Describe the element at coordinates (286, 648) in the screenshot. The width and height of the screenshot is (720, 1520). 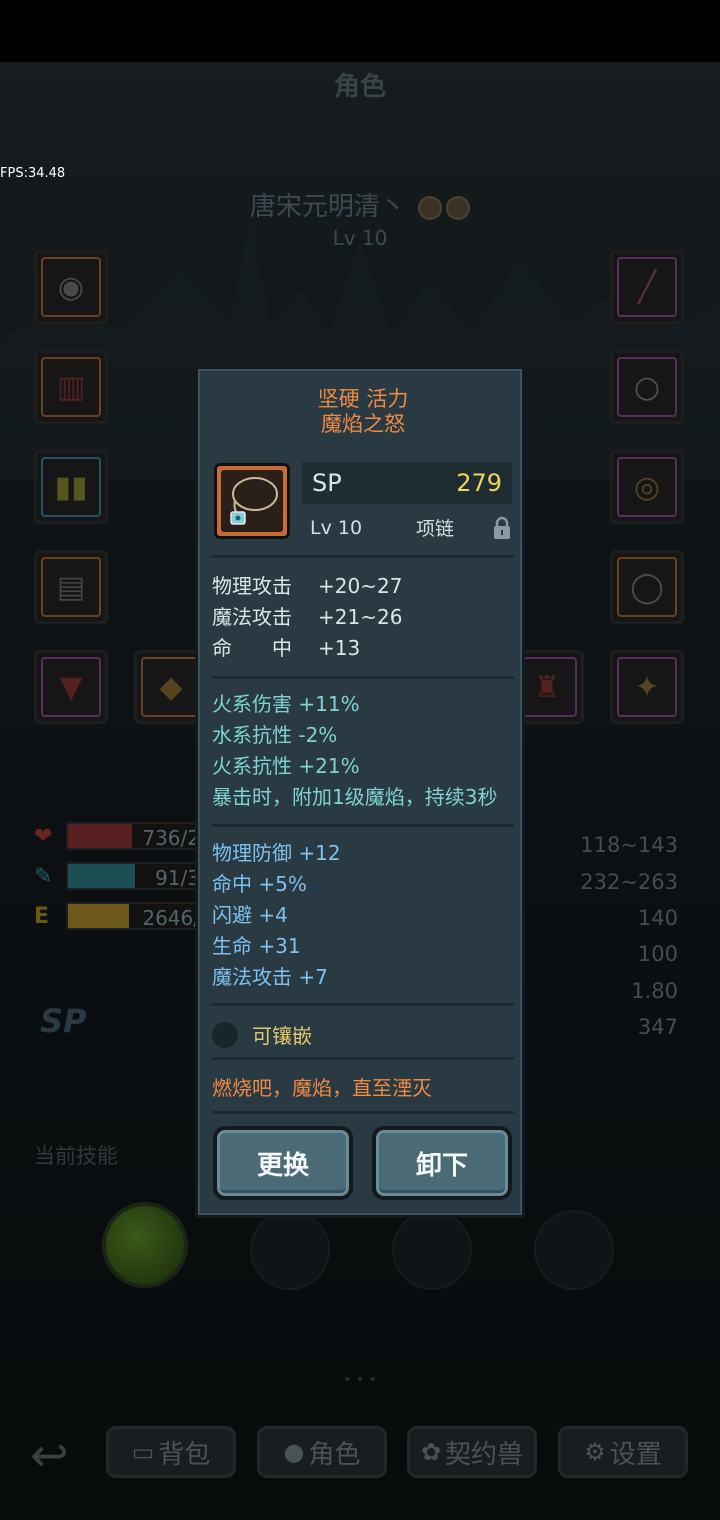
I see `base-stat-row: 命 中 +13` at that location.